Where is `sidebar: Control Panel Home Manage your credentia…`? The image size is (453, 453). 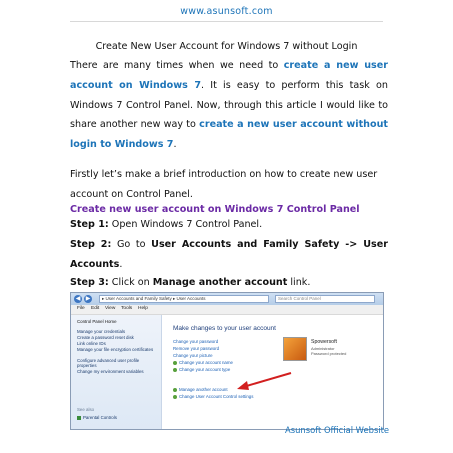 sidebar: Control Panel Home Manage your credentia… is located at coordinates (116, 372).